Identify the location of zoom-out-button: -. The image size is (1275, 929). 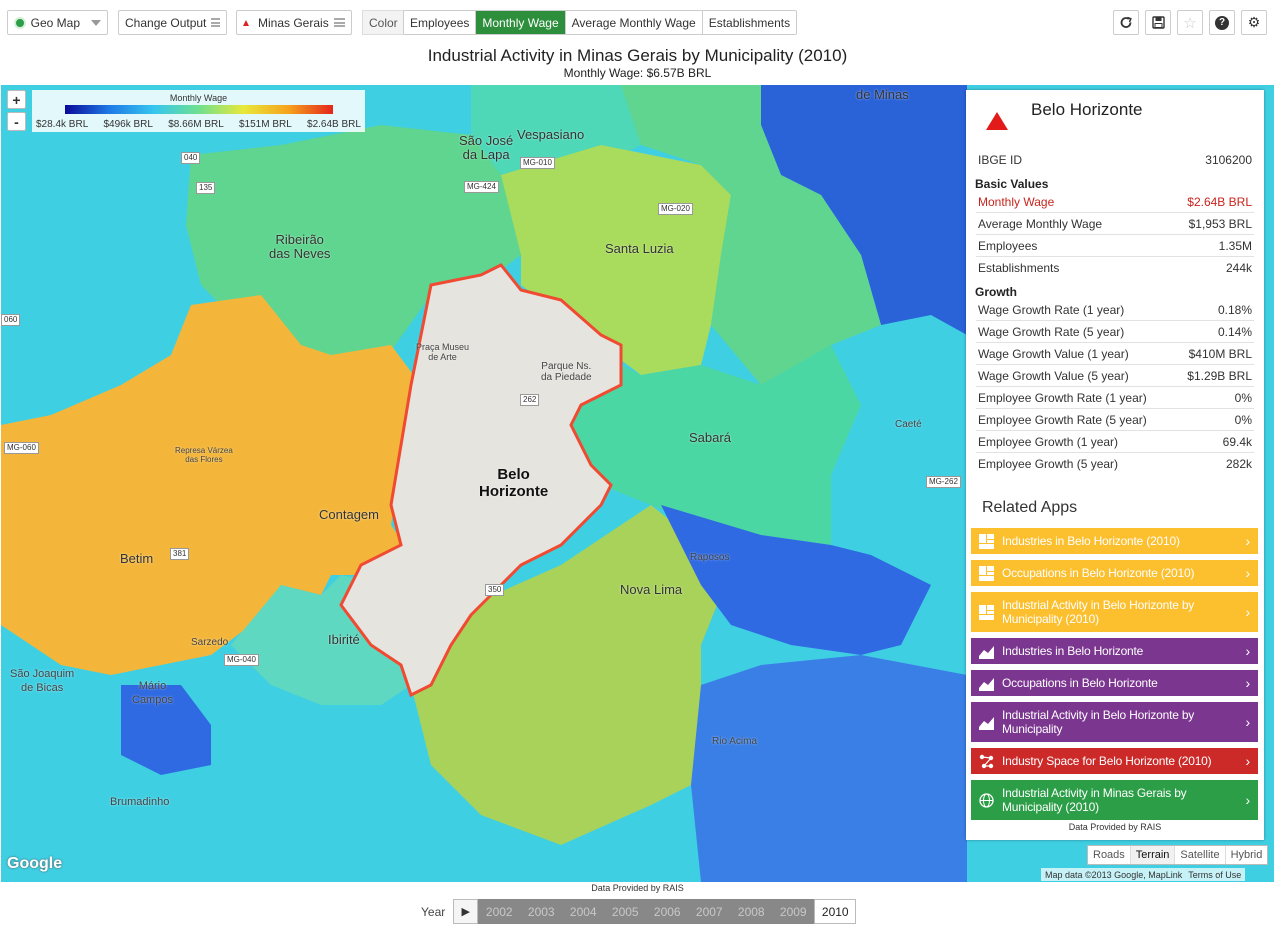
(16, 121).